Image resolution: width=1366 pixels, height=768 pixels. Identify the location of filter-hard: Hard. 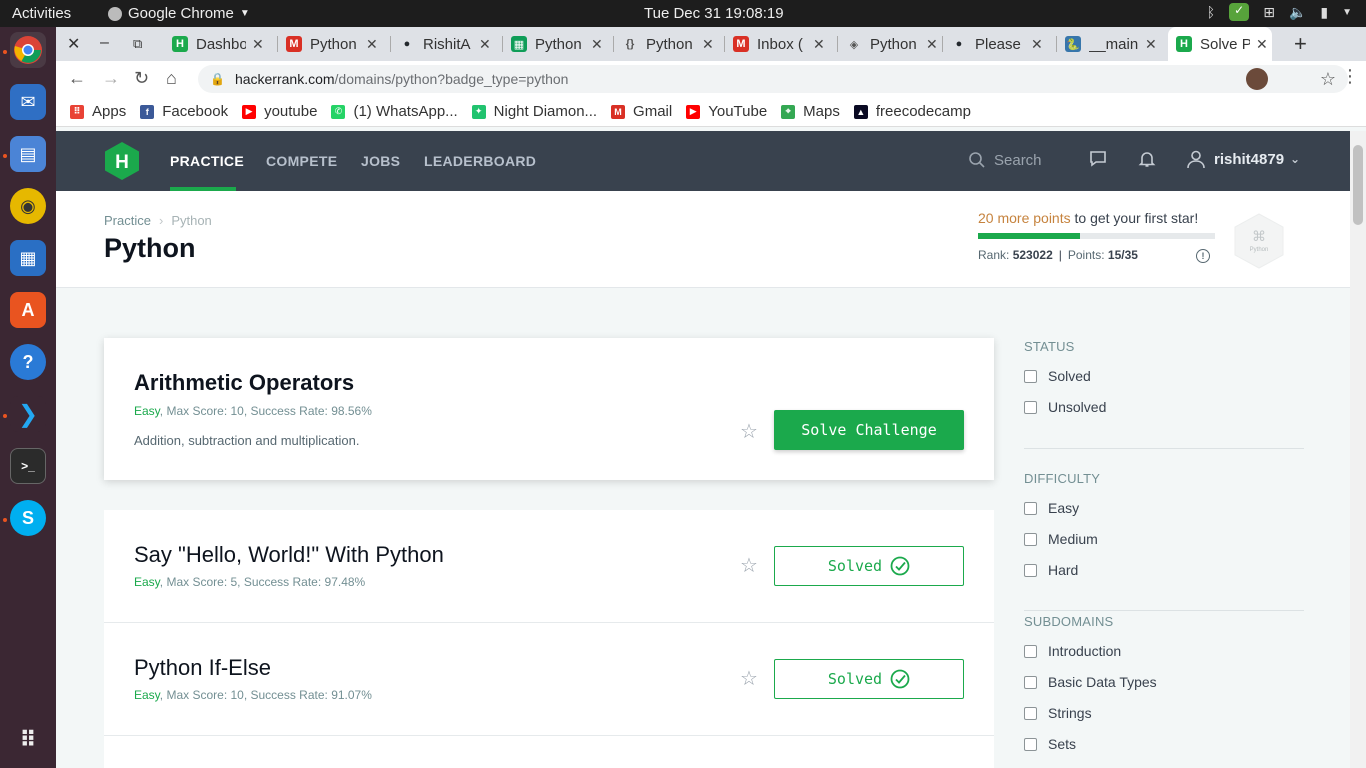
(1051, 570).